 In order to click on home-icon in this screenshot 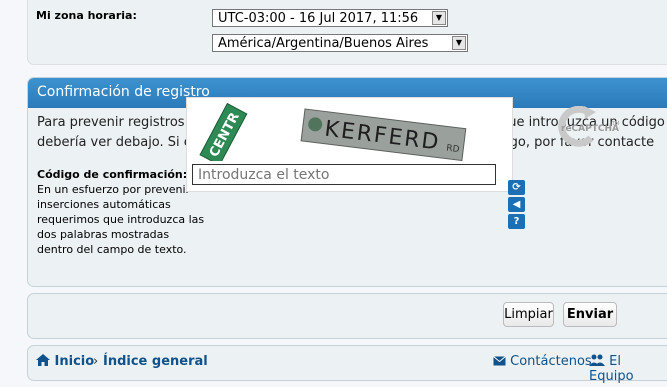, I will do `click(43, 360)`.